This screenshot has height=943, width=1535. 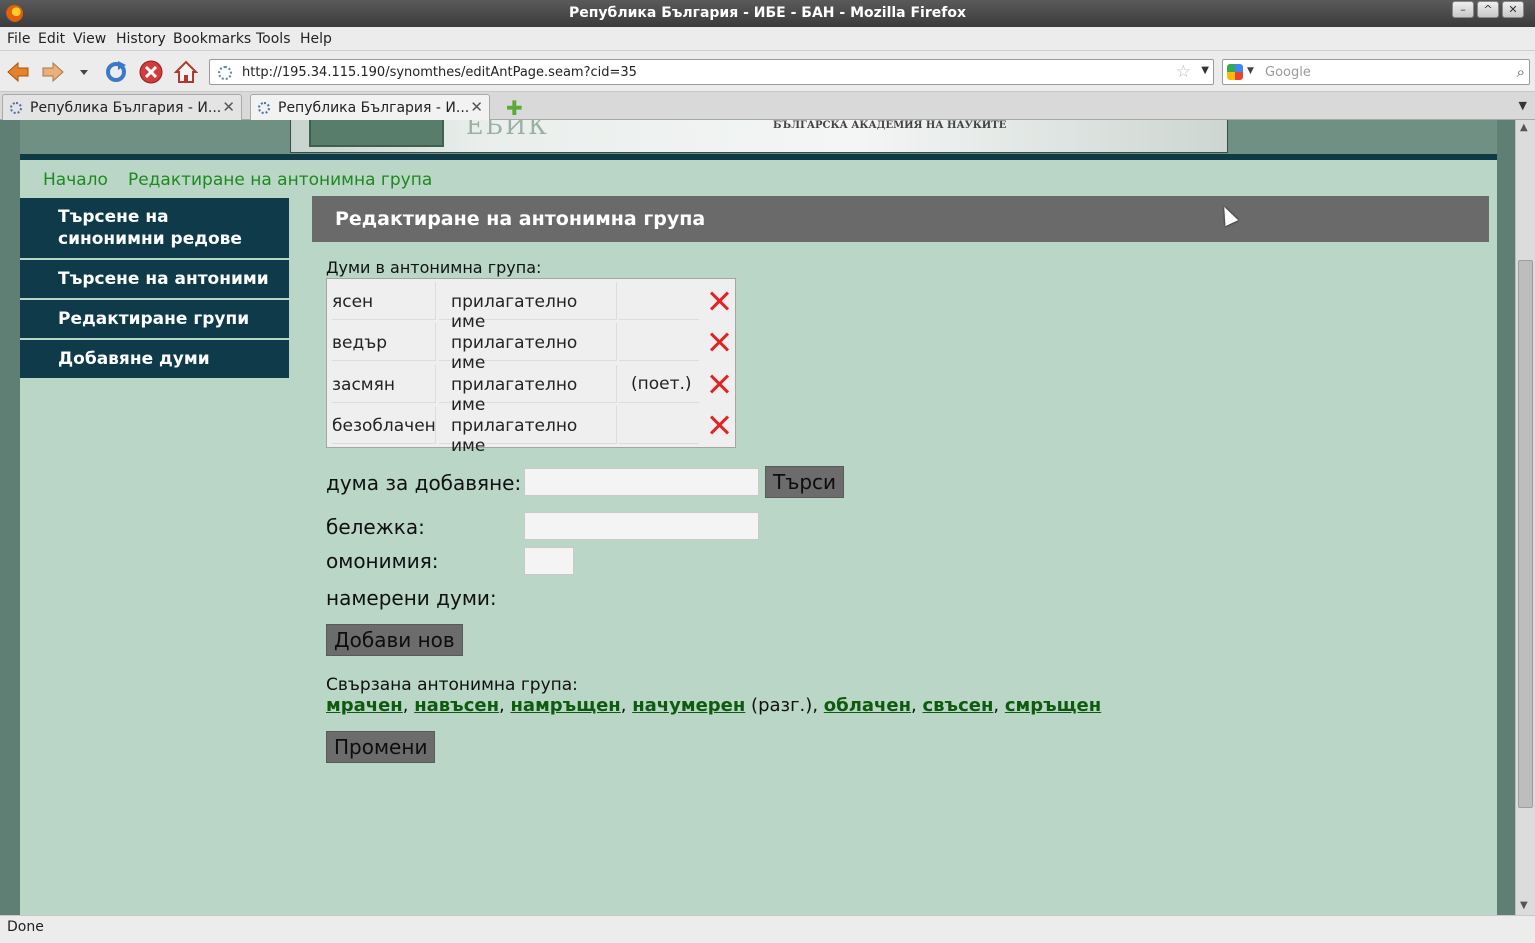 What do you see at coordinates (1488, 9) in the screenshot?
I see `maximize-button: ^` at bounding box center [1488, 9].